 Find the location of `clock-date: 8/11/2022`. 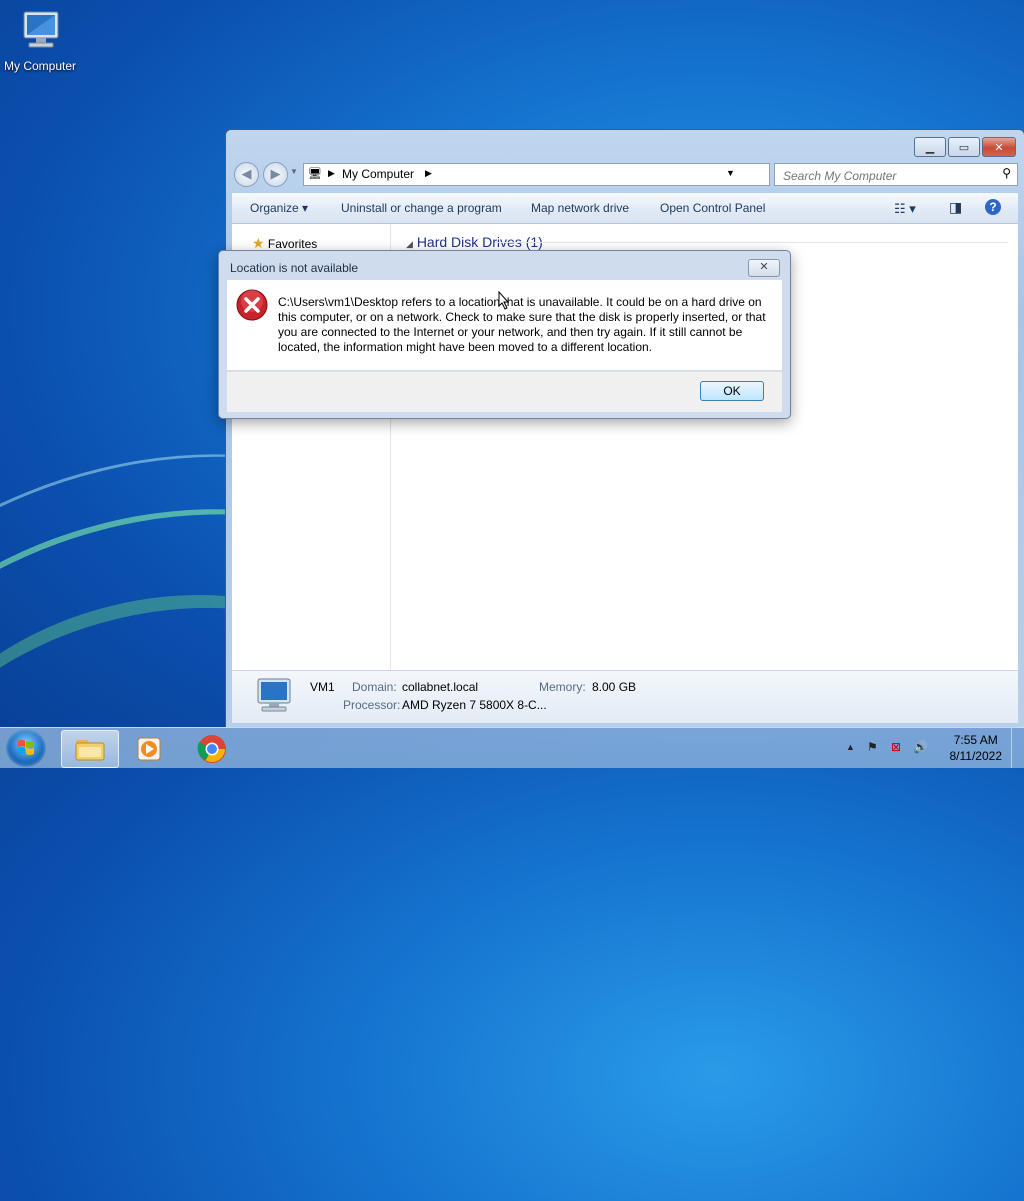

clock-date: 8/11/2022 is located at coordinates (976, 756).